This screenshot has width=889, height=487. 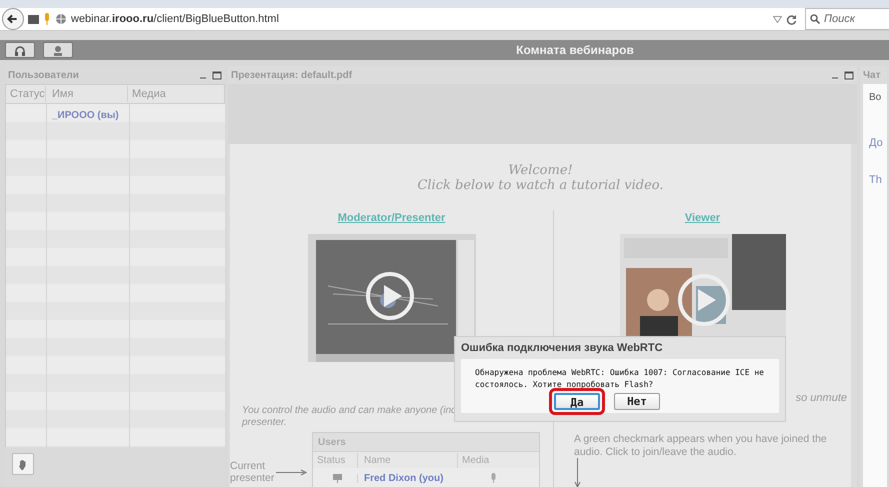 What do you see at coordinates (392, 218) in the screenshot?
I see `tutorial-link: Moderator/Presenter` at bounding box center [392, 218].